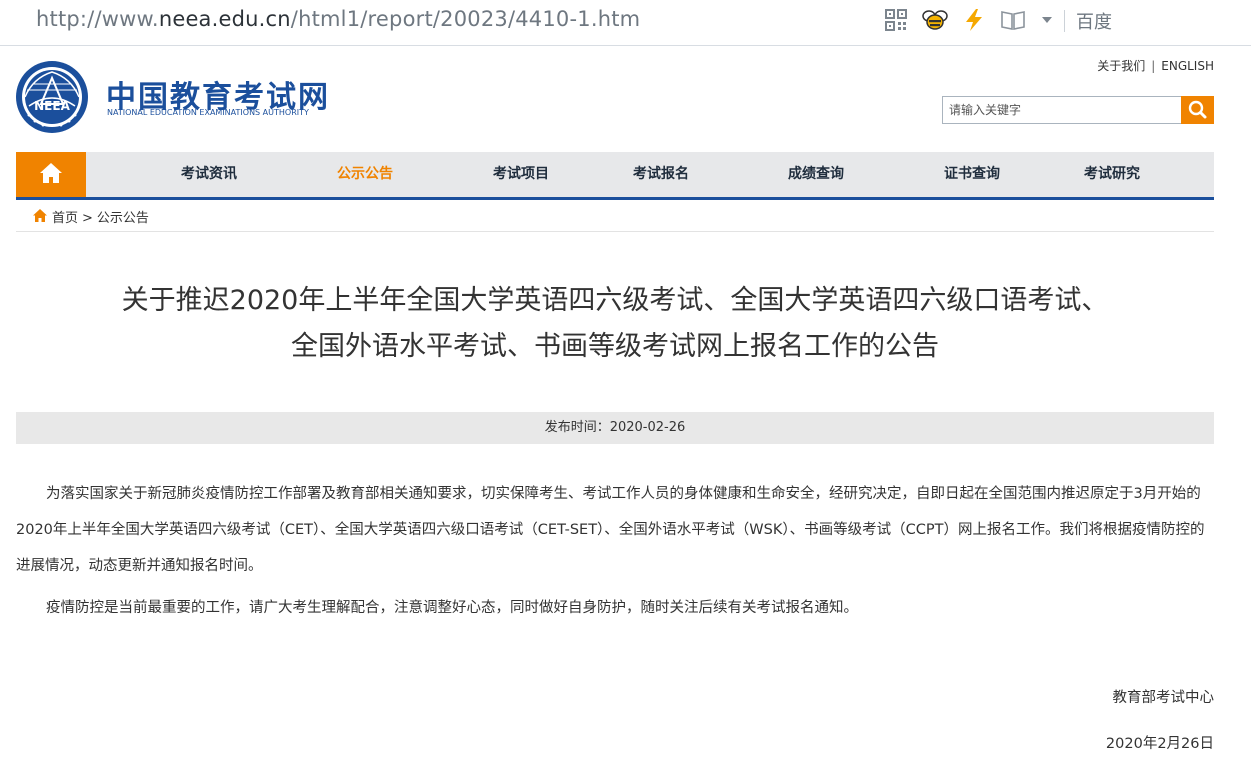  What do you see at coordinates (97, 19) in the screenshot?
I see `url-prefix: http://www.` at bounding box center [97, 19].